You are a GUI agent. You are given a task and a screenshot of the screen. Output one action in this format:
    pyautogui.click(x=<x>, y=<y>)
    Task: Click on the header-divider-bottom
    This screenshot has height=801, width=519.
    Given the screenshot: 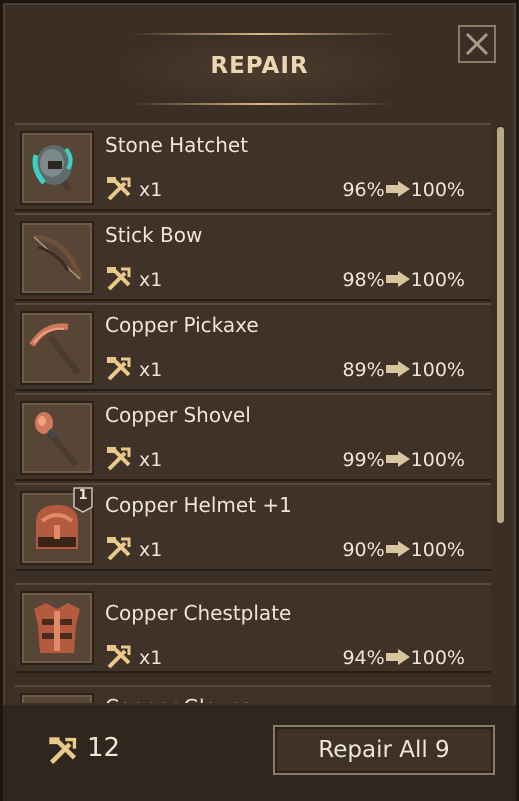 What is the action you would take?
    pyautogui.click(x=262, y=104)
    